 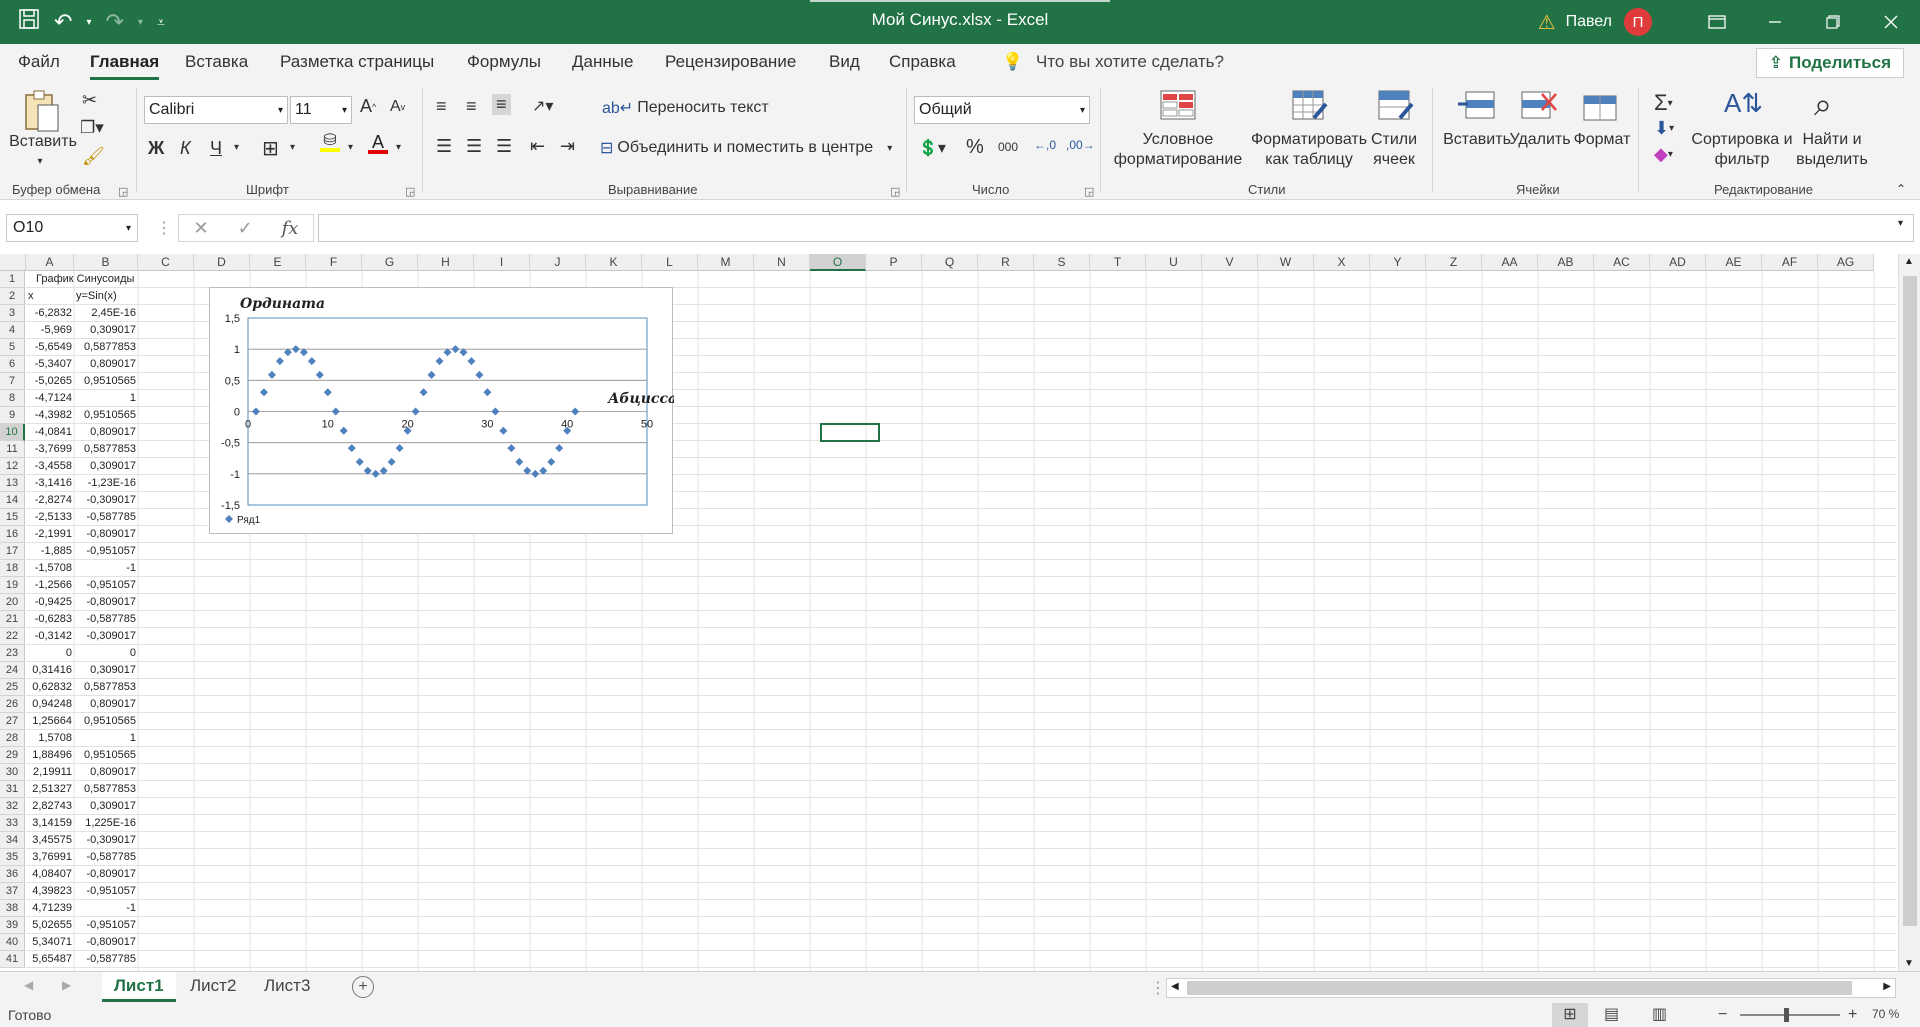 What do you see at coordinates (106, 653) in the screenshot?
I see `cell-b23: 0` at bounding box center [106, 653].